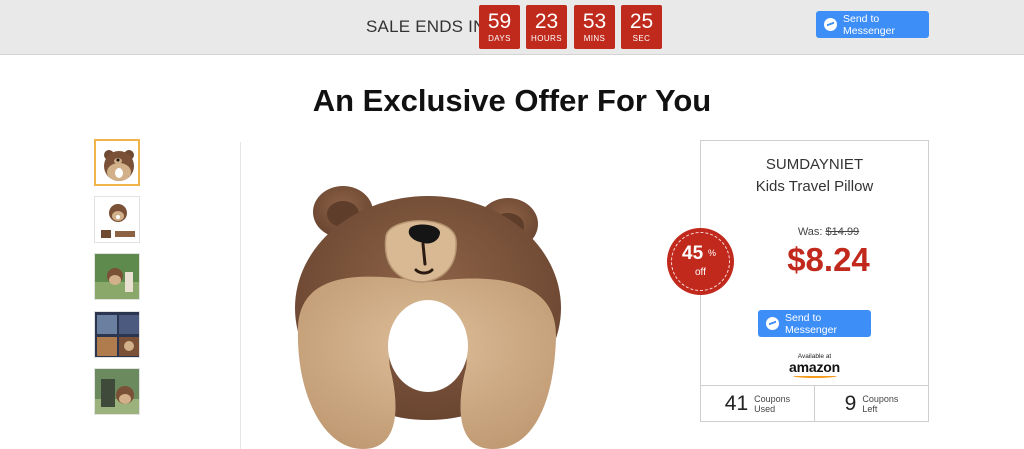 The image size is (1024, 449). Describe the element at coordinates (426, 26) in the screenshot. I see `sale-ends-label: SALE ENDS IN` at that location.